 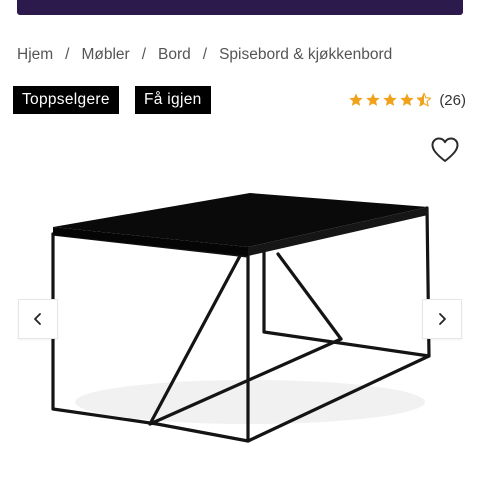 What do you see at coordinates (173, 100) in the screenshot?
I see `badge-fa-igjen: Få igjen` at bounding box center [173, 100].